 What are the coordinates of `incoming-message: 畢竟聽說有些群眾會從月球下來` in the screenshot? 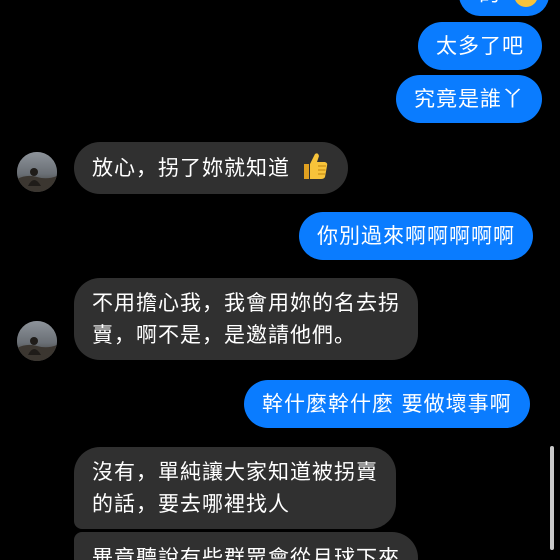 It's located at (246, 546).